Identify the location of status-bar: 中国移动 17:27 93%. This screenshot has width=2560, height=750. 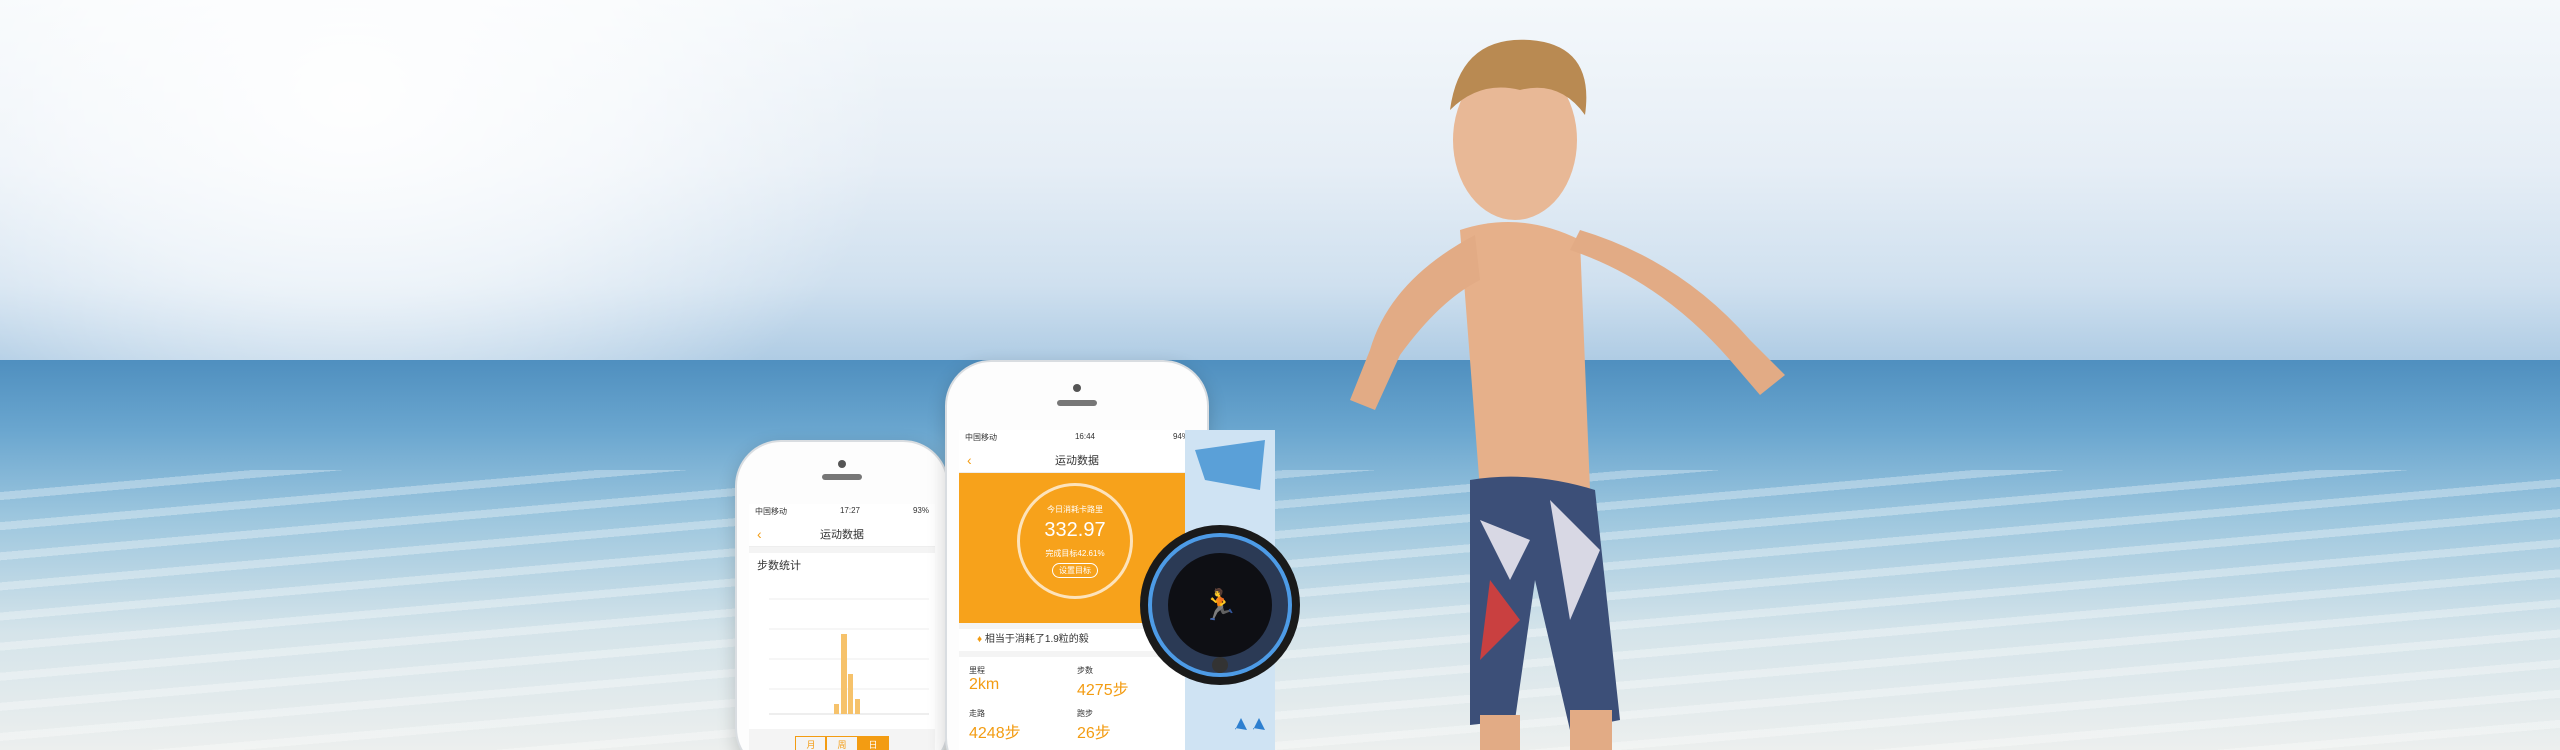
(842, 513).